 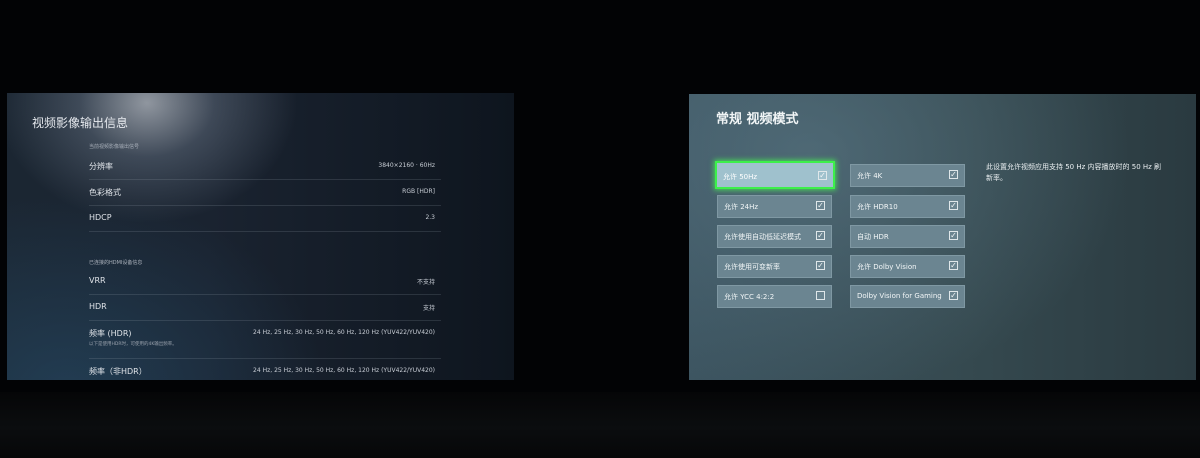 What do you see at coordinates (425, 282) in the screenshot?
I see `info-row-value: 不支持` at bounding box center [425, 282].